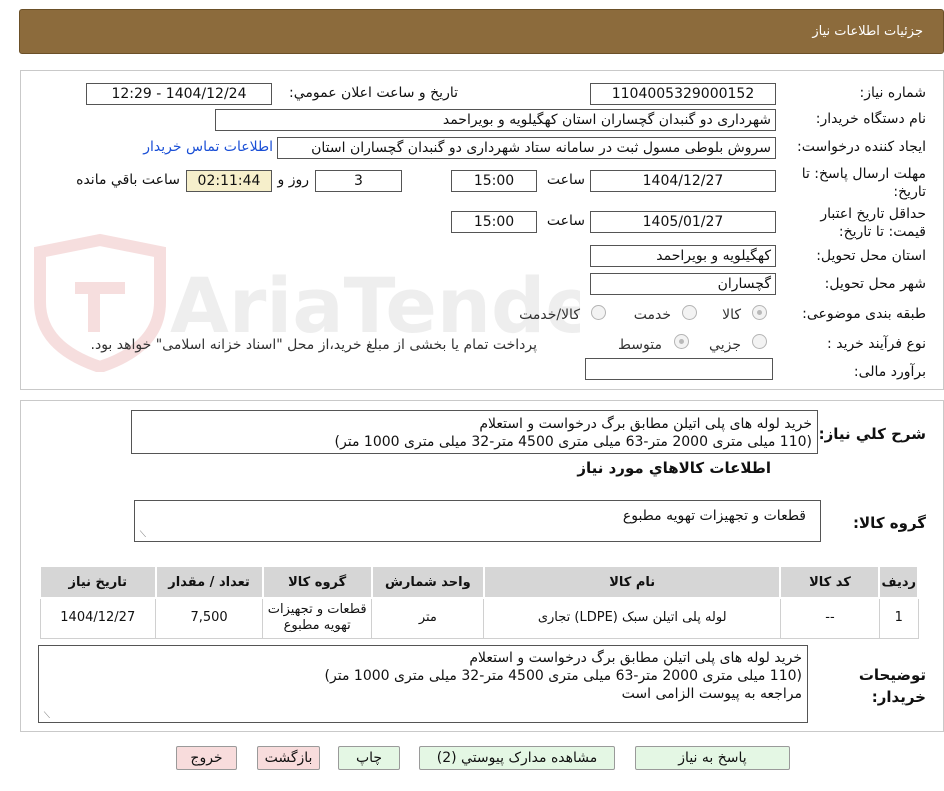 This screenshot has height=791, width=944. Describe the element at coordinates (565, 221) in the screenshot. I see `validity-time-label: ساعت` at that location.